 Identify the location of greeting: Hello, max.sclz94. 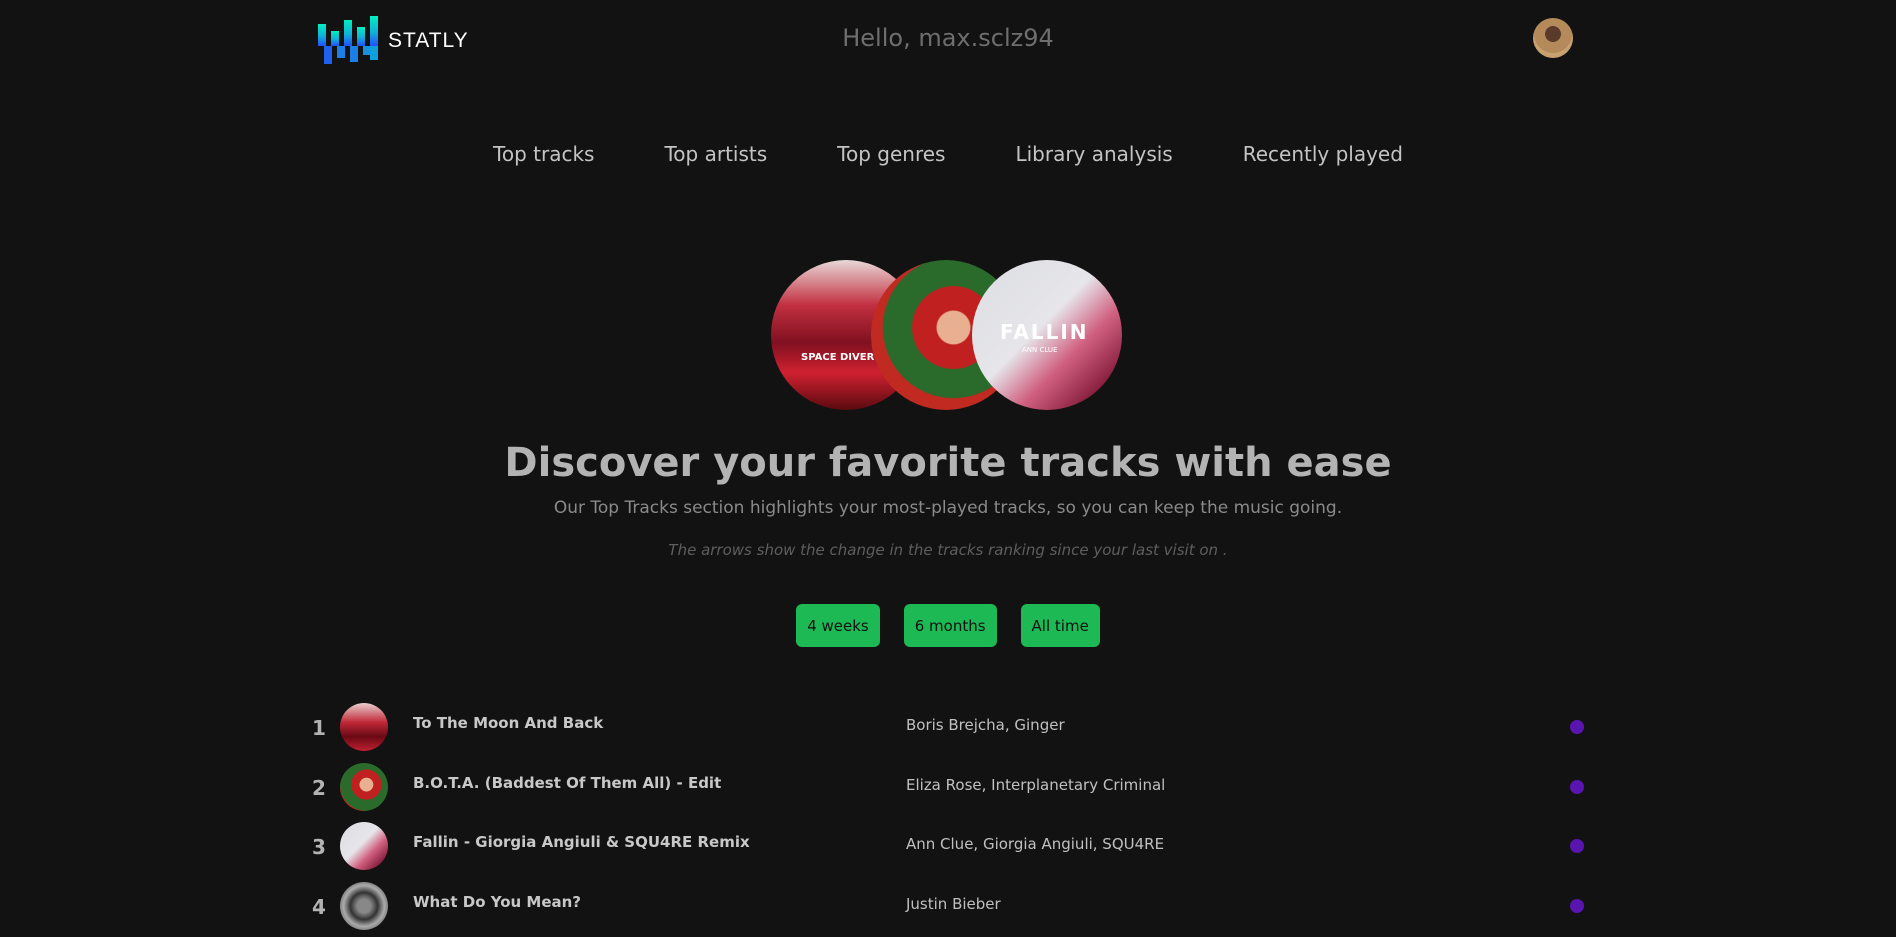
(948, 38).